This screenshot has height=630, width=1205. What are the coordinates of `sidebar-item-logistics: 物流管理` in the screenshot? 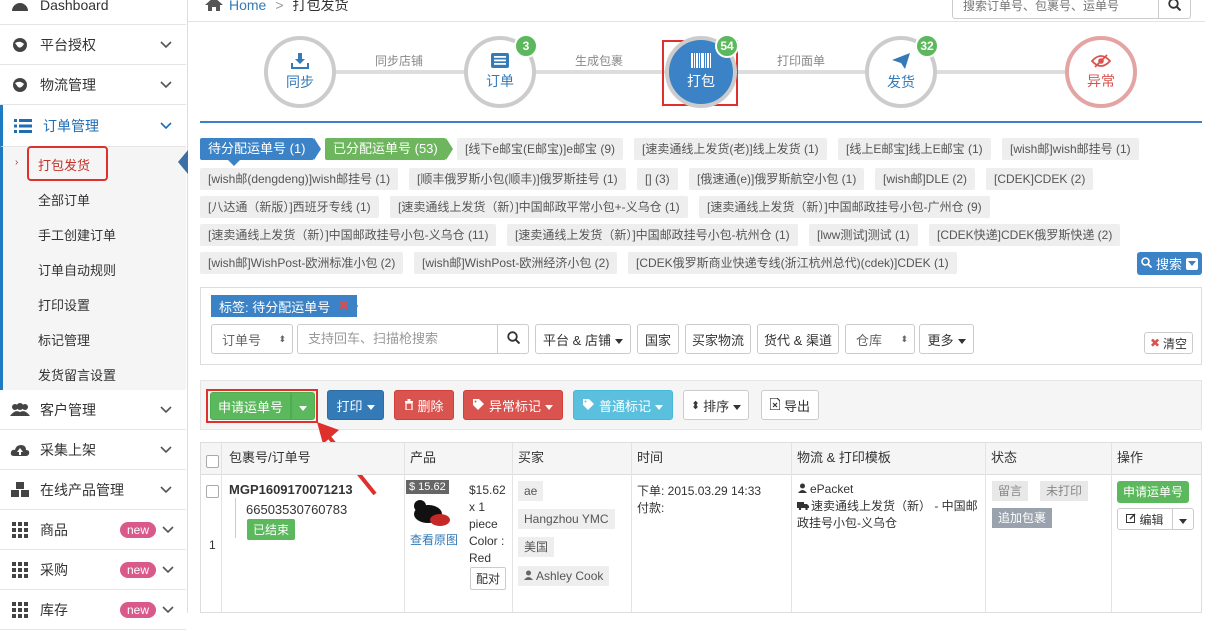 It's located at (93, 85).